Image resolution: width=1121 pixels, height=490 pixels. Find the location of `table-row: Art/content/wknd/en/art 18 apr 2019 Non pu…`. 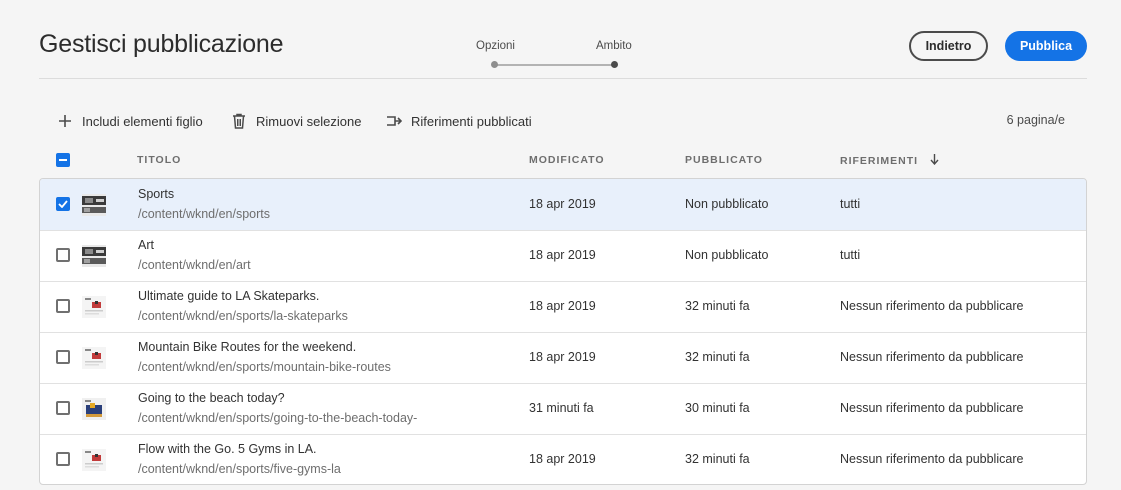

table-row: Art/content/wknd/en/art 18 apr 2019 Non pu… is located at coordinates (563, 256).